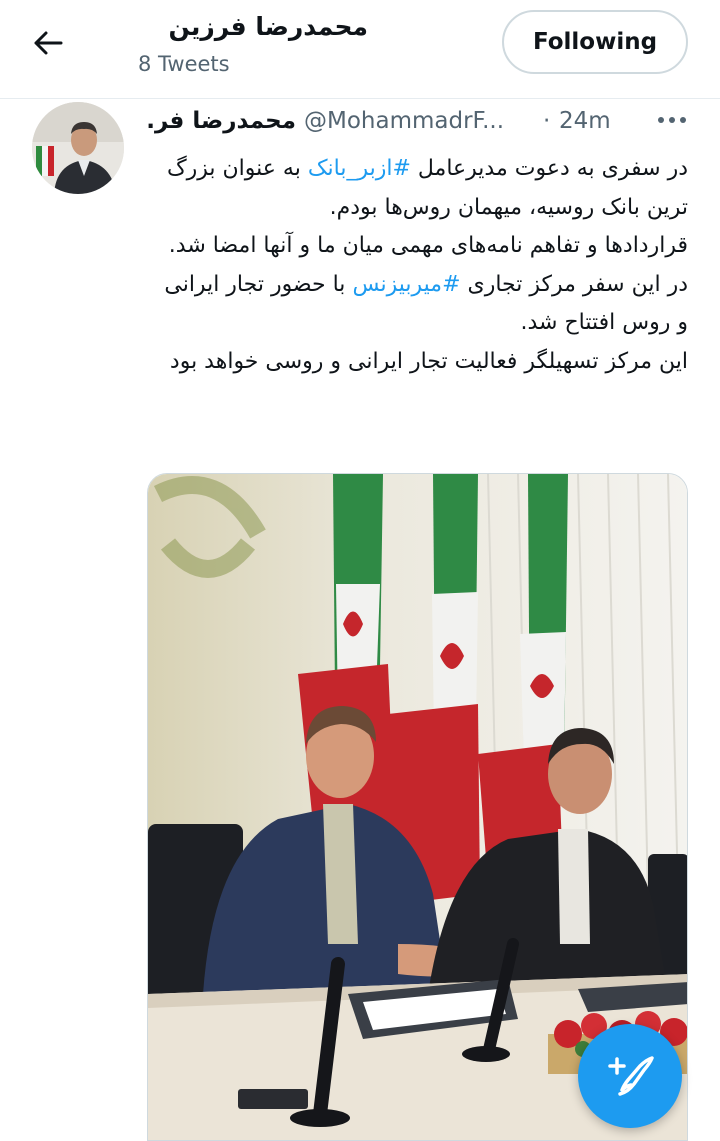 The width and height of the screenshot is (720, 1141). I want to click on compose-tweet-icon, so click(631, 1076).